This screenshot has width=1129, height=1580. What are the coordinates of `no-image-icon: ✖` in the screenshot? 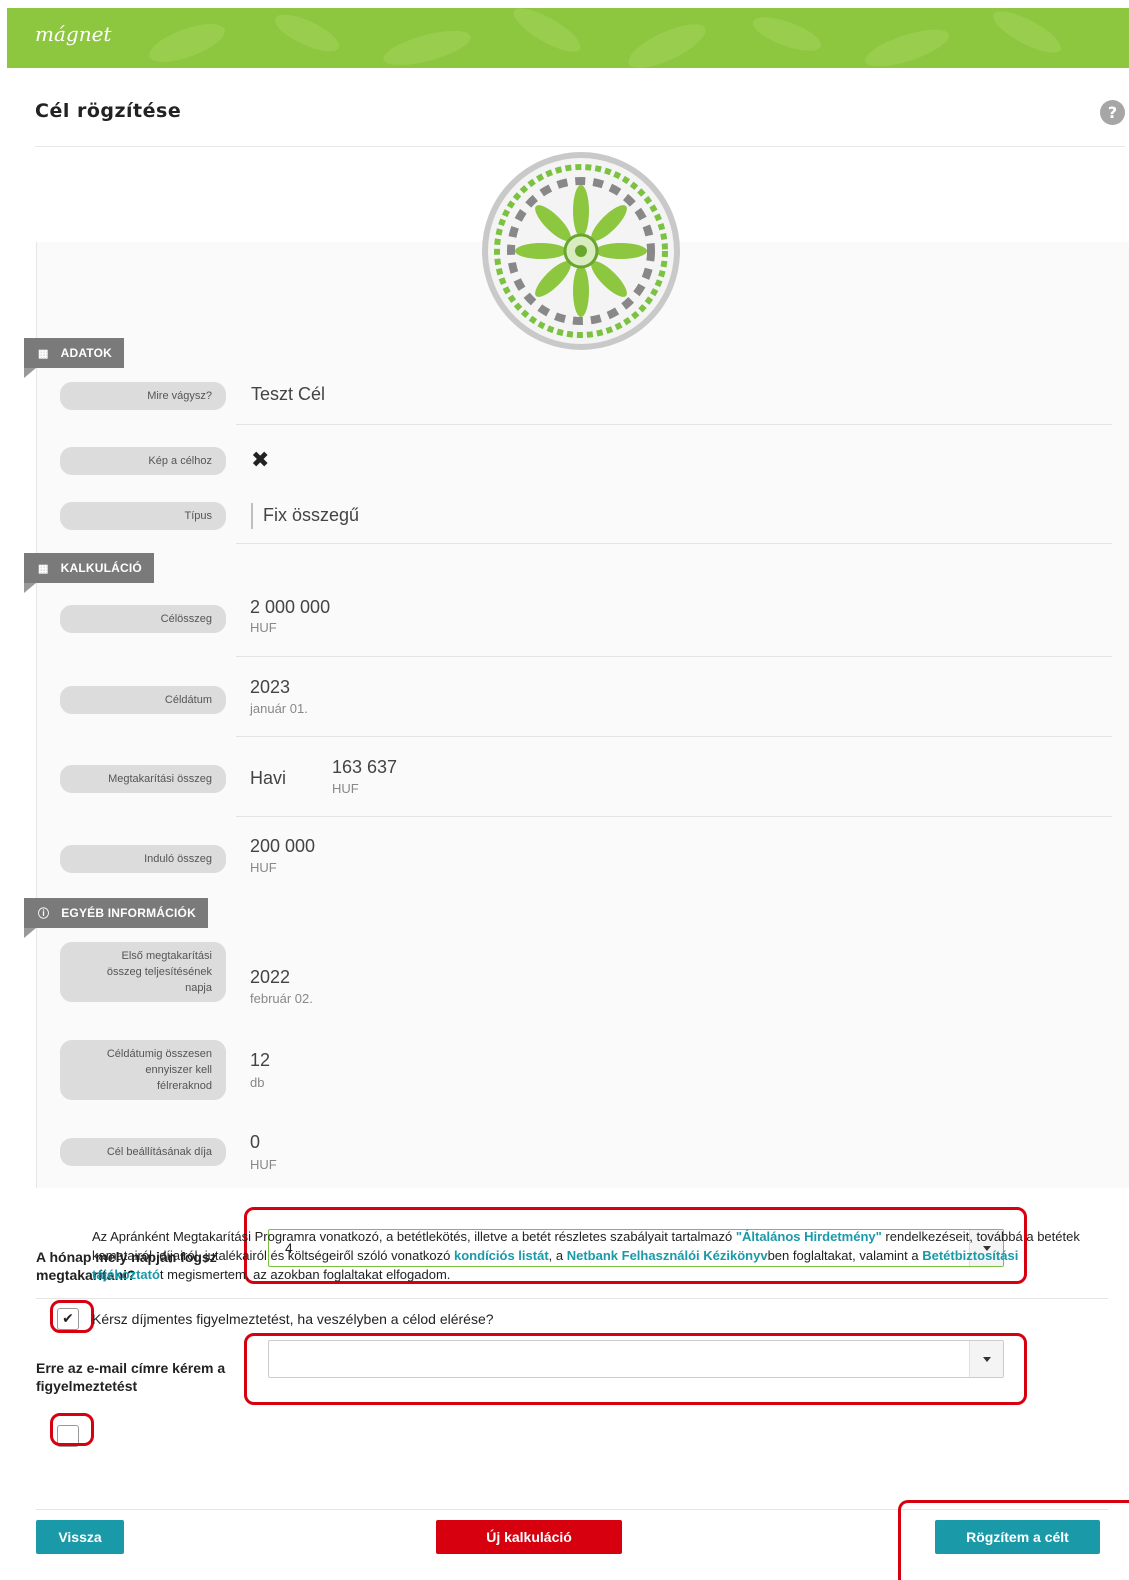 It's located at (260, 459).